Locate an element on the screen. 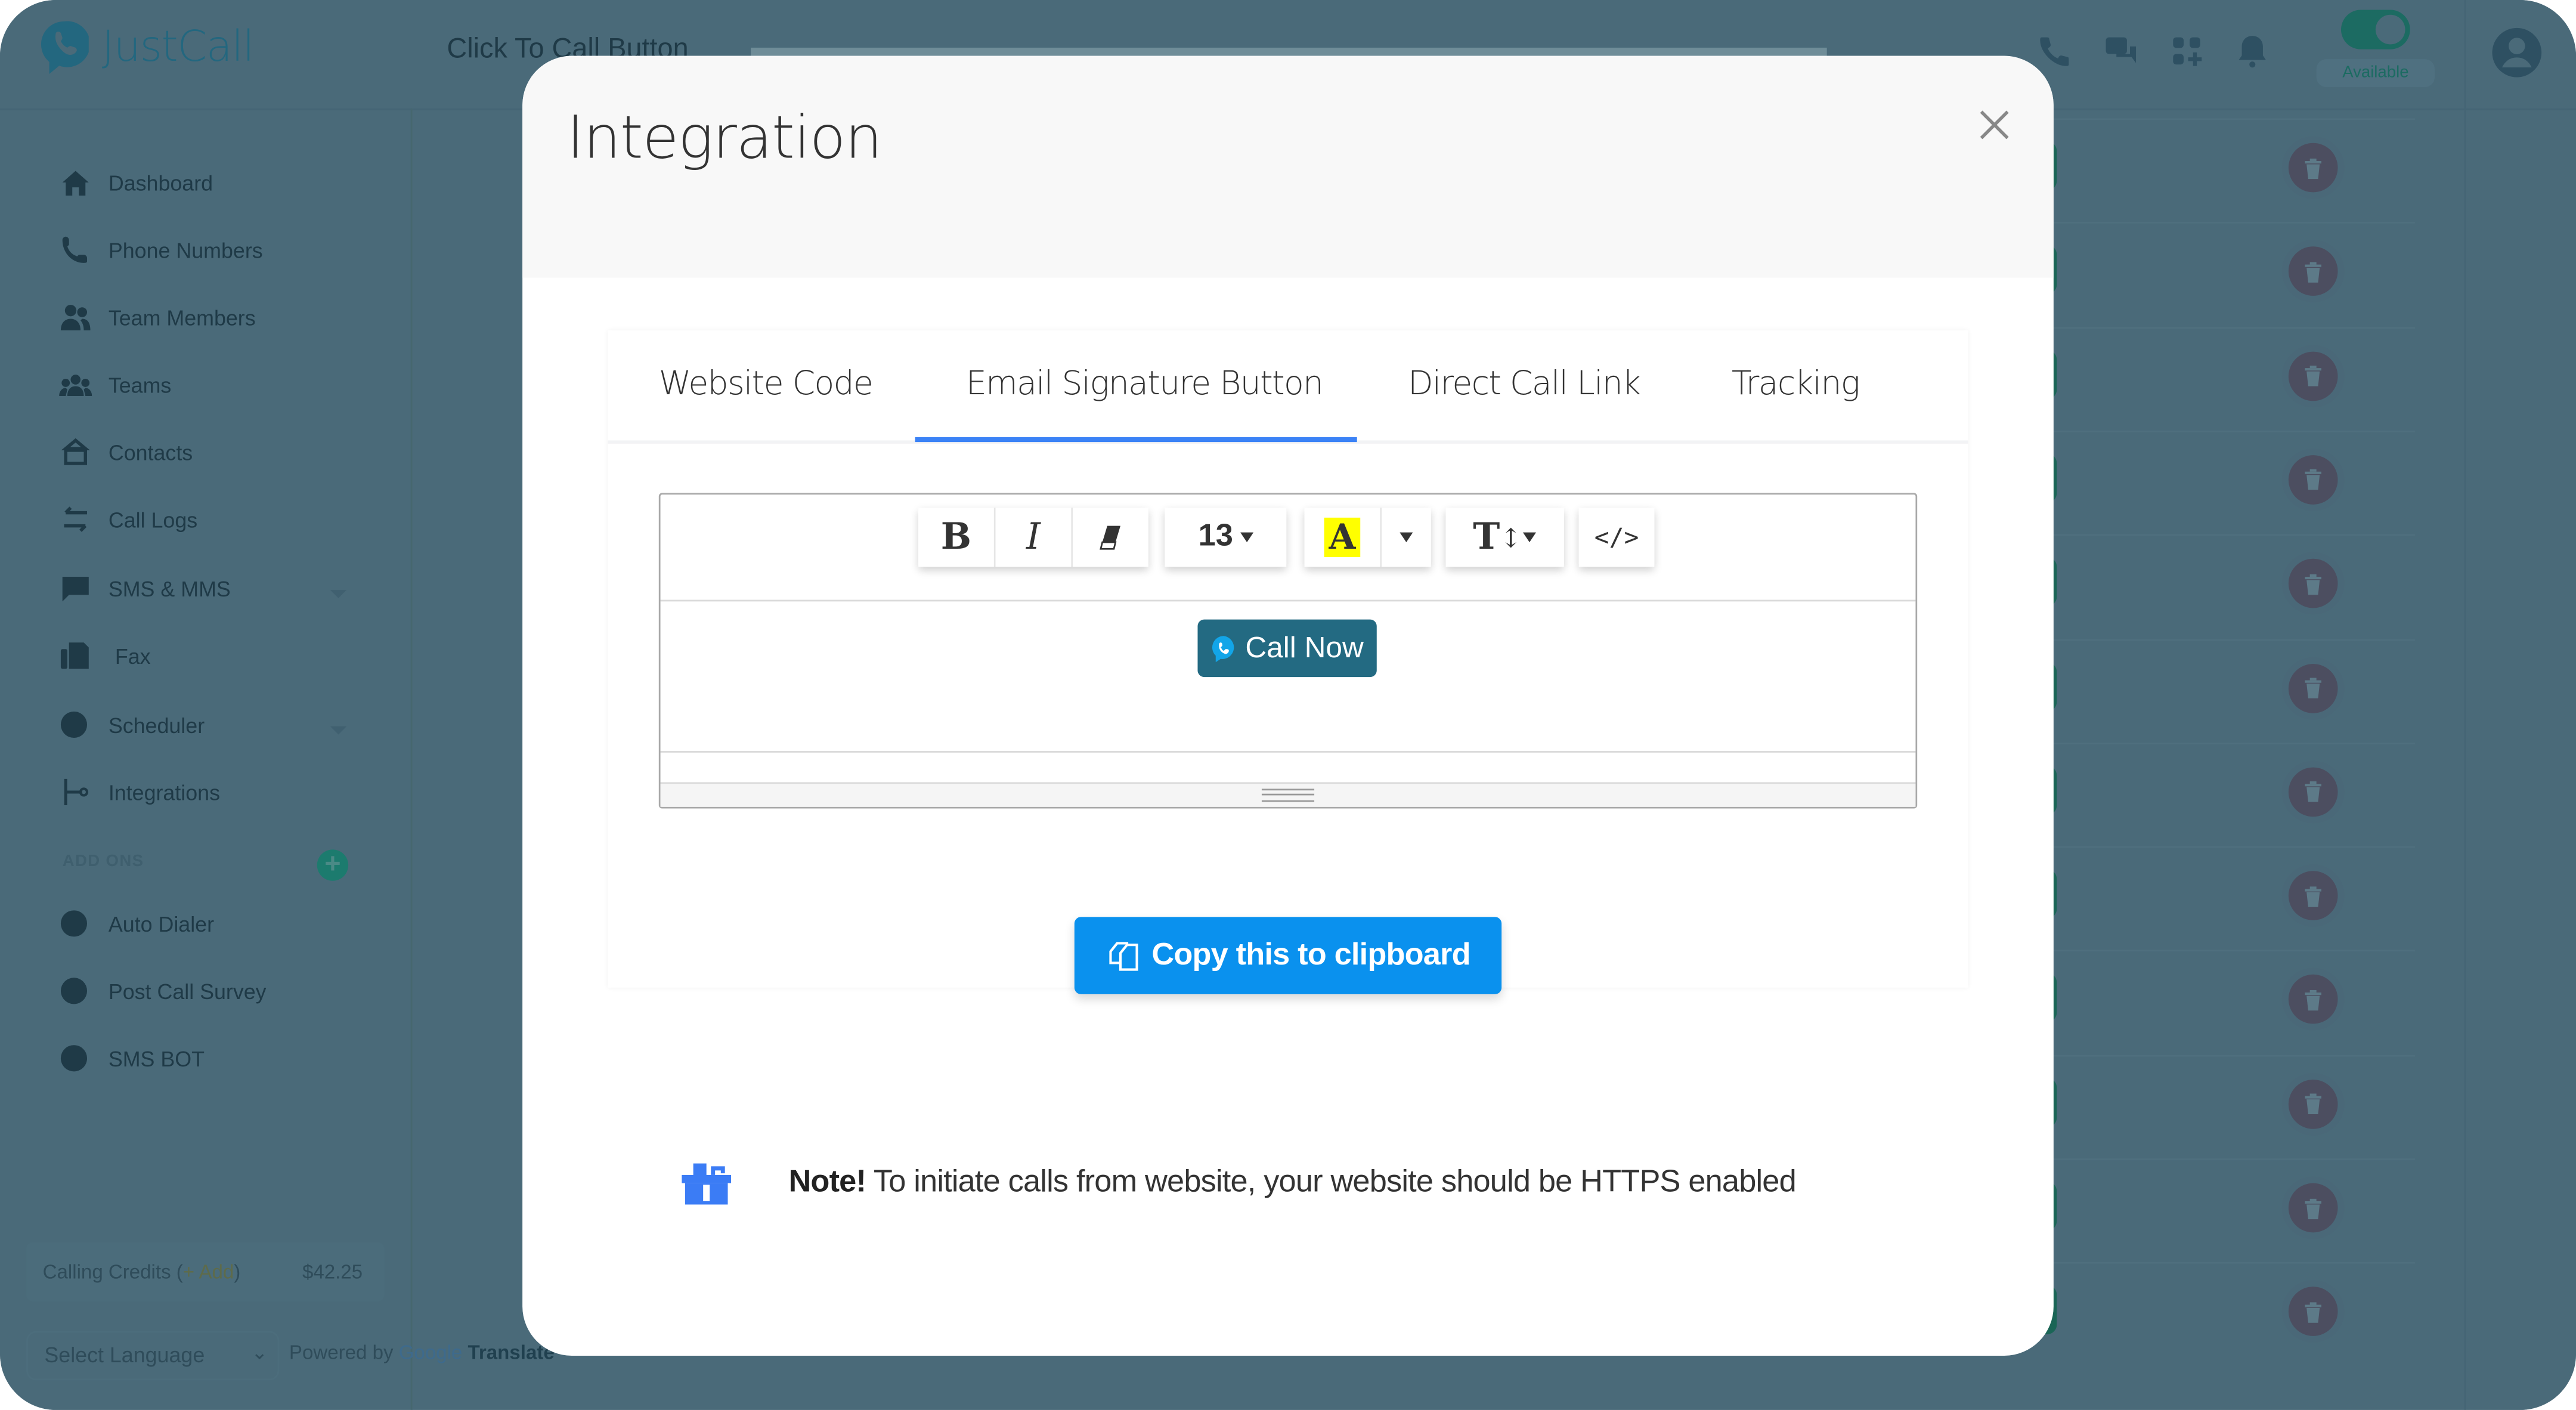  editor-resize-handle is located at coordinates (1288, 794).